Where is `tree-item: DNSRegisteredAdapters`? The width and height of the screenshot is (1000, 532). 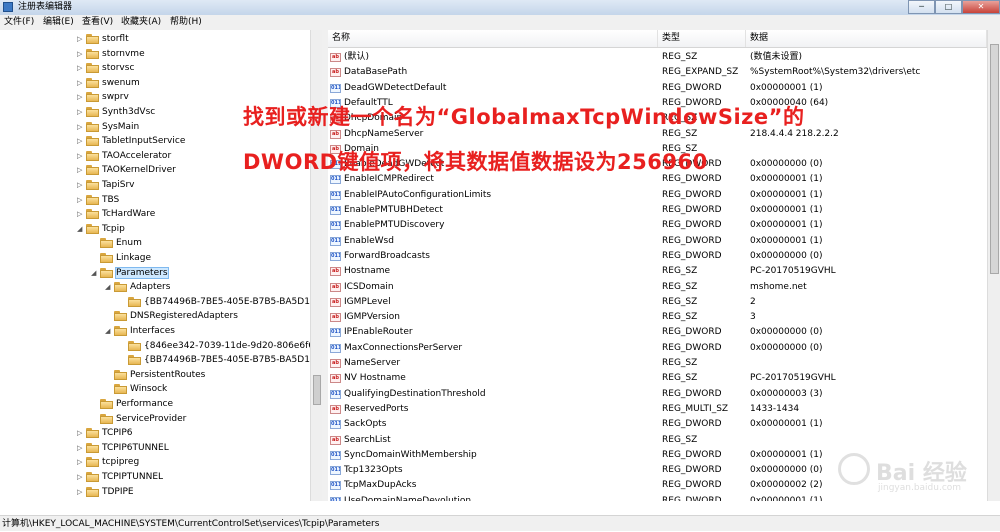
tree-item: DNSRegisteredAdapters is located at coordinates (171, 316).